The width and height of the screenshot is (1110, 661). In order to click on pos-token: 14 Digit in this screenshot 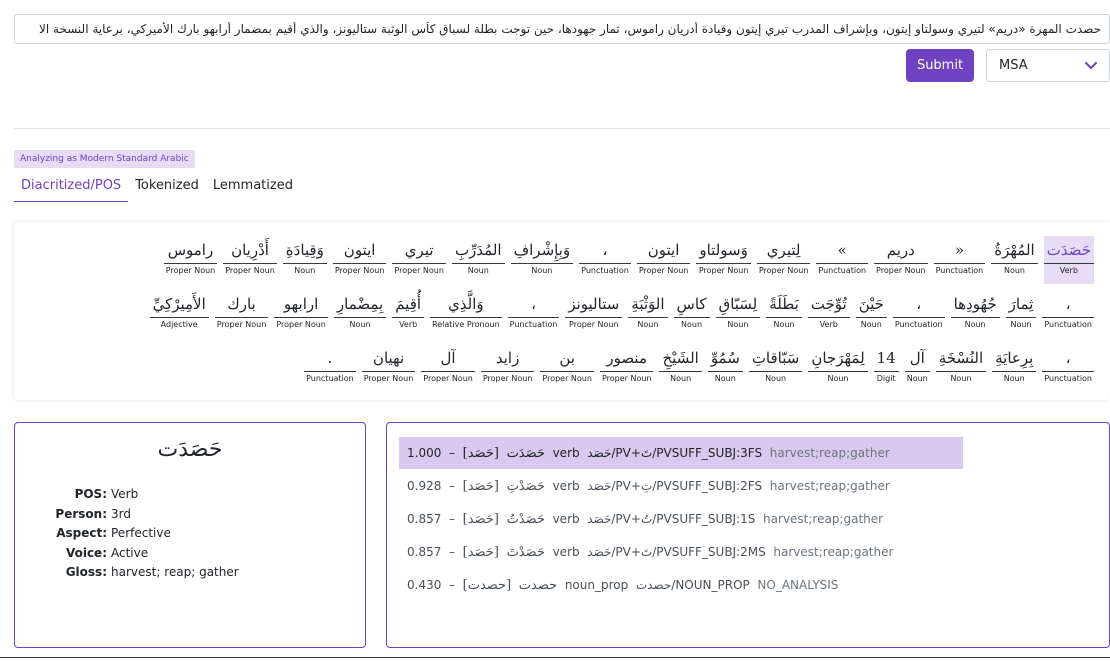, I will do `click(886, 368)`.